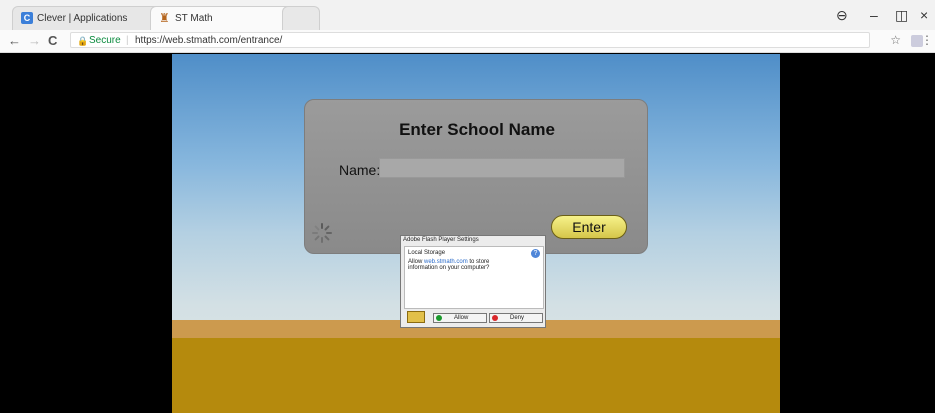 The height and width of the screenshot is (413, 935). What do you see at coordinates (476, 375) in the screenshot?
I see `ground` at bounding box center [476, 375].